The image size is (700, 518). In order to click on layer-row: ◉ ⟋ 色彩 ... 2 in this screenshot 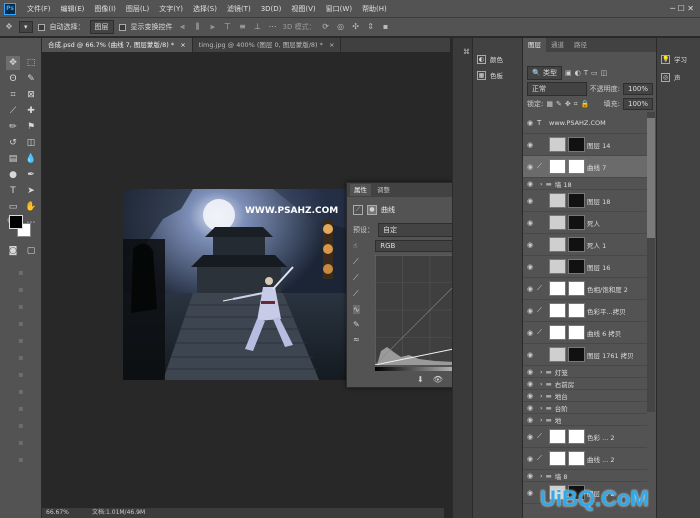, I will do `click(585, 437)`.